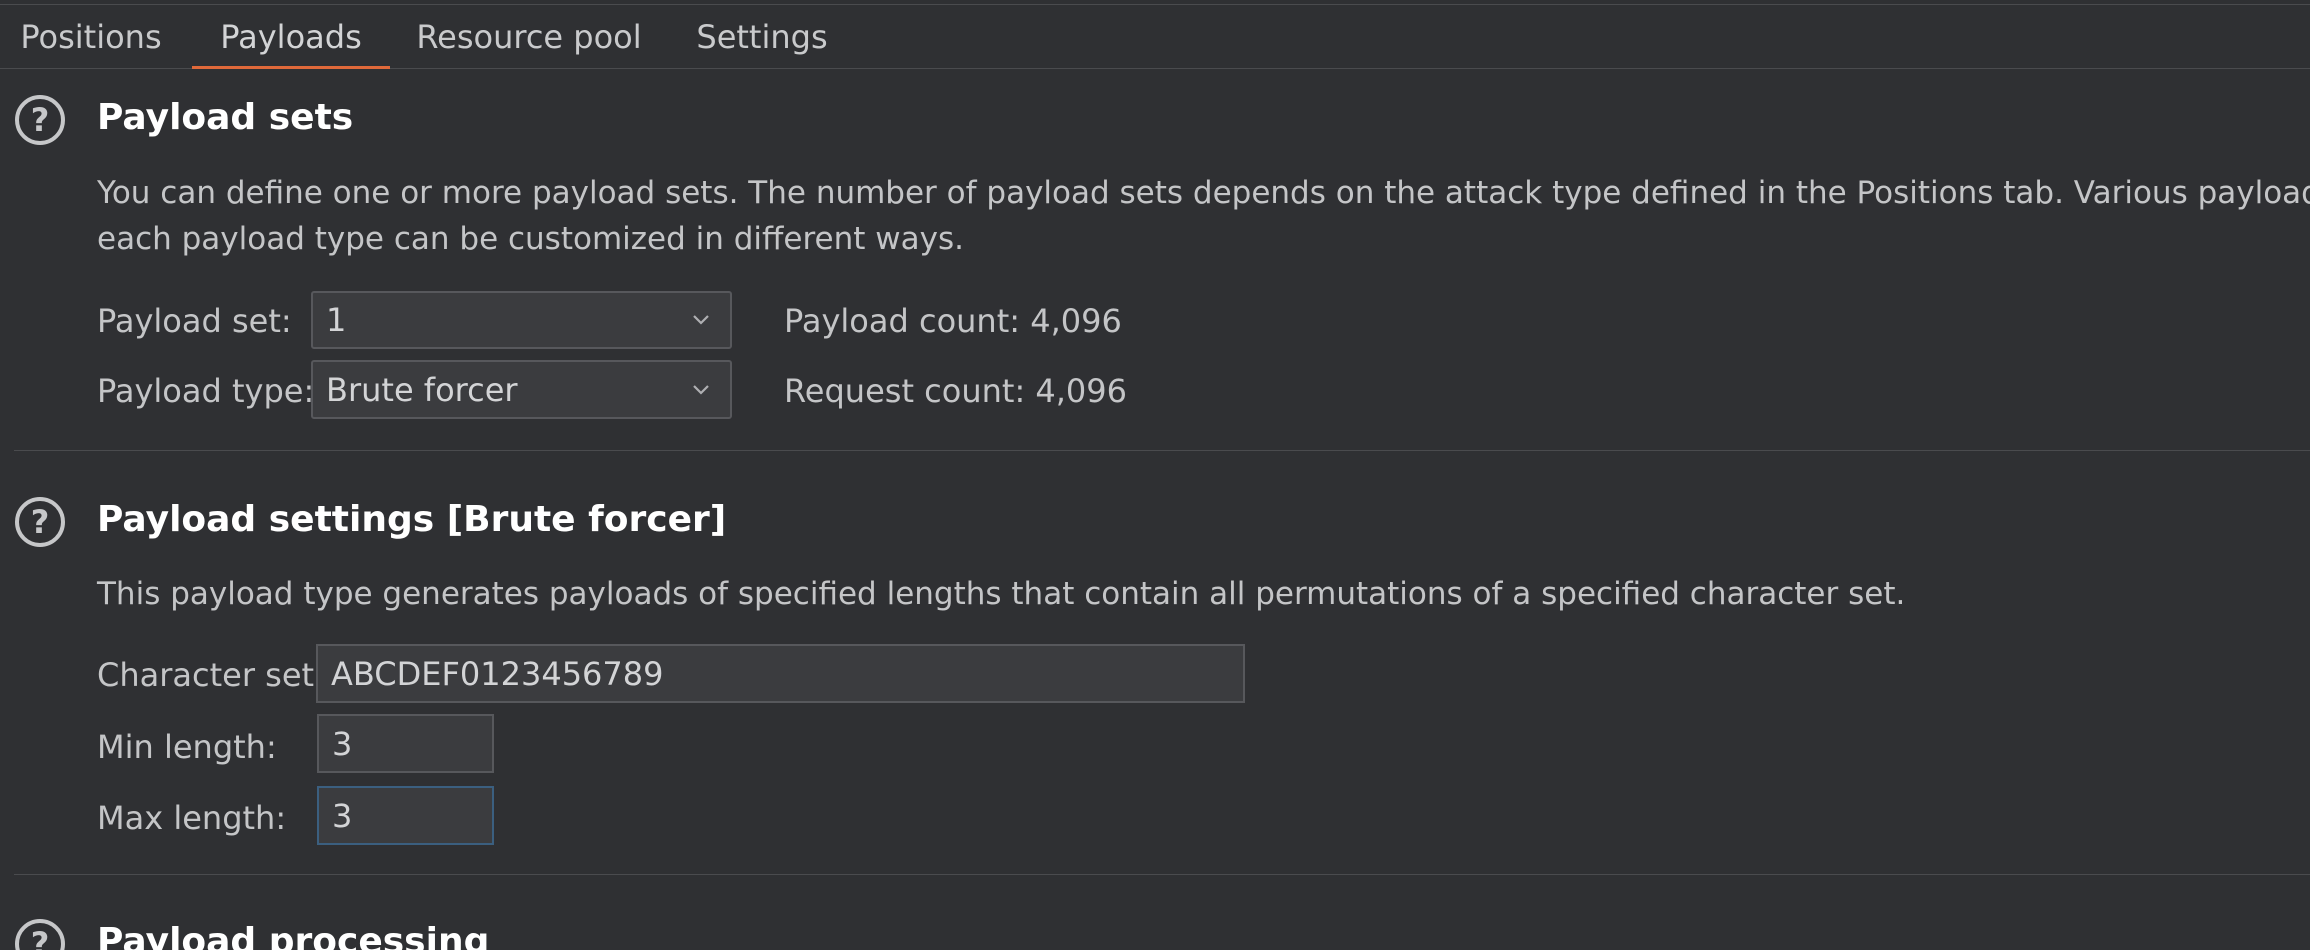 The width and height of the screenshot is (2310, 950). I want to click on max-length-value: 3, so click(342, 815).